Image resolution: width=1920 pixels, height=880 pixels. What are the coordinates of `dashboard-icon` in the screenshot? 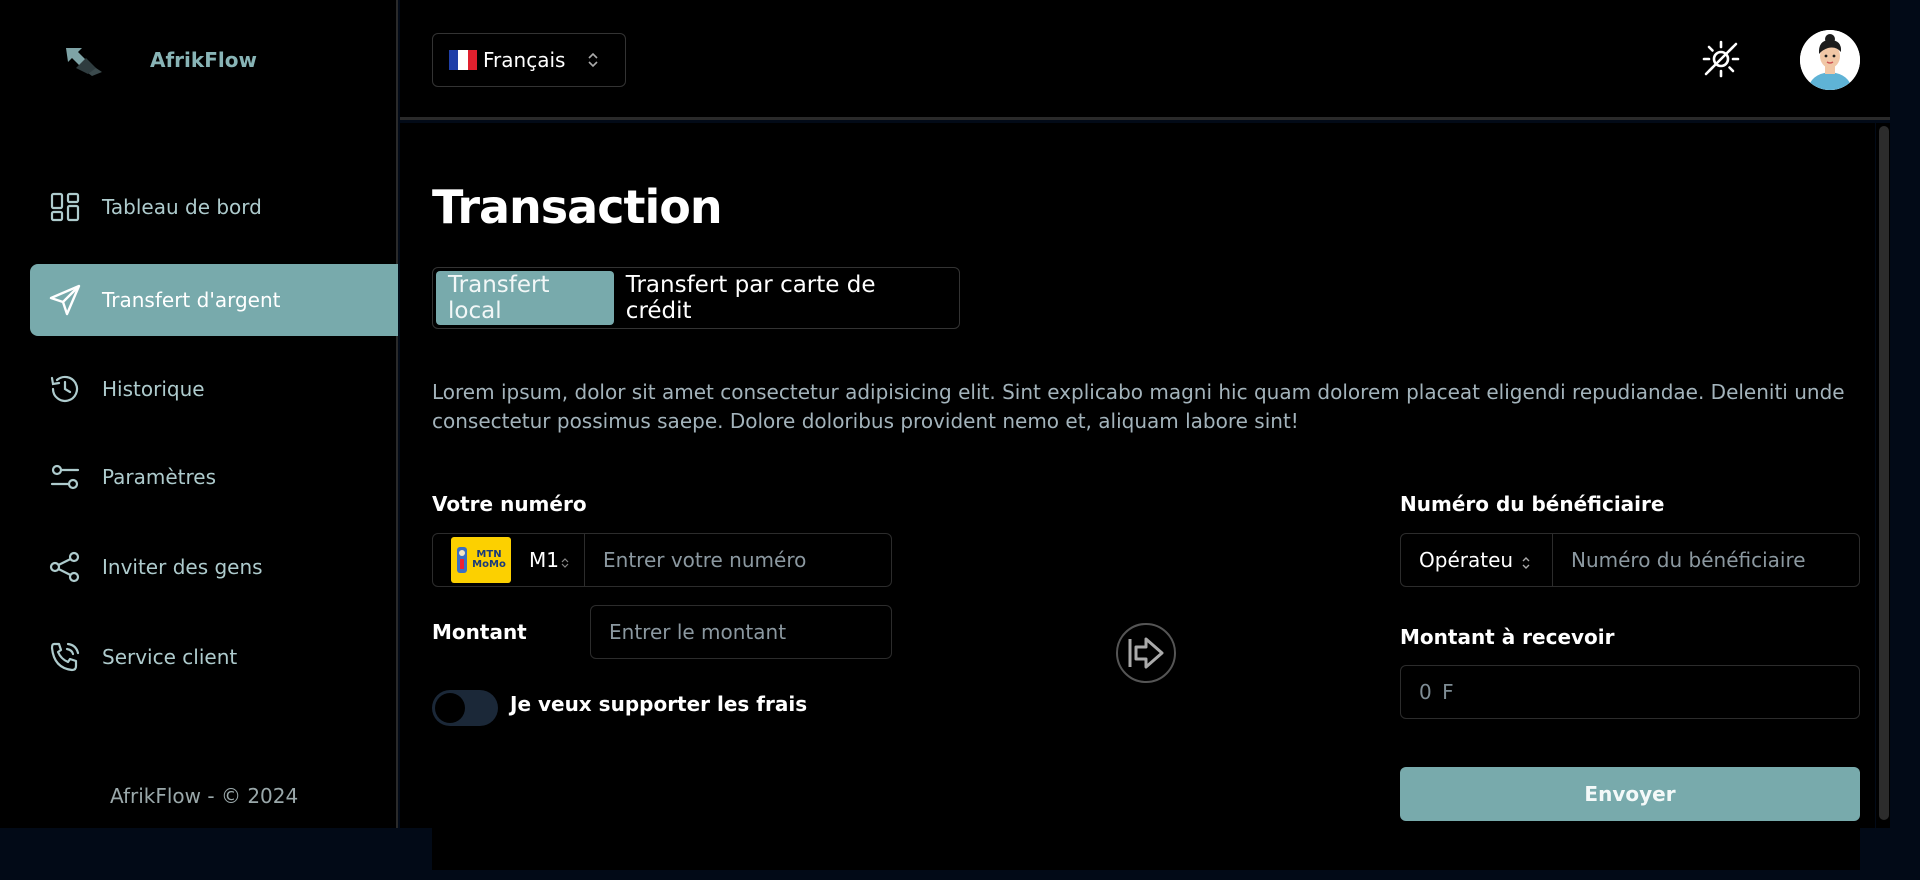 It's located at (65, 207).